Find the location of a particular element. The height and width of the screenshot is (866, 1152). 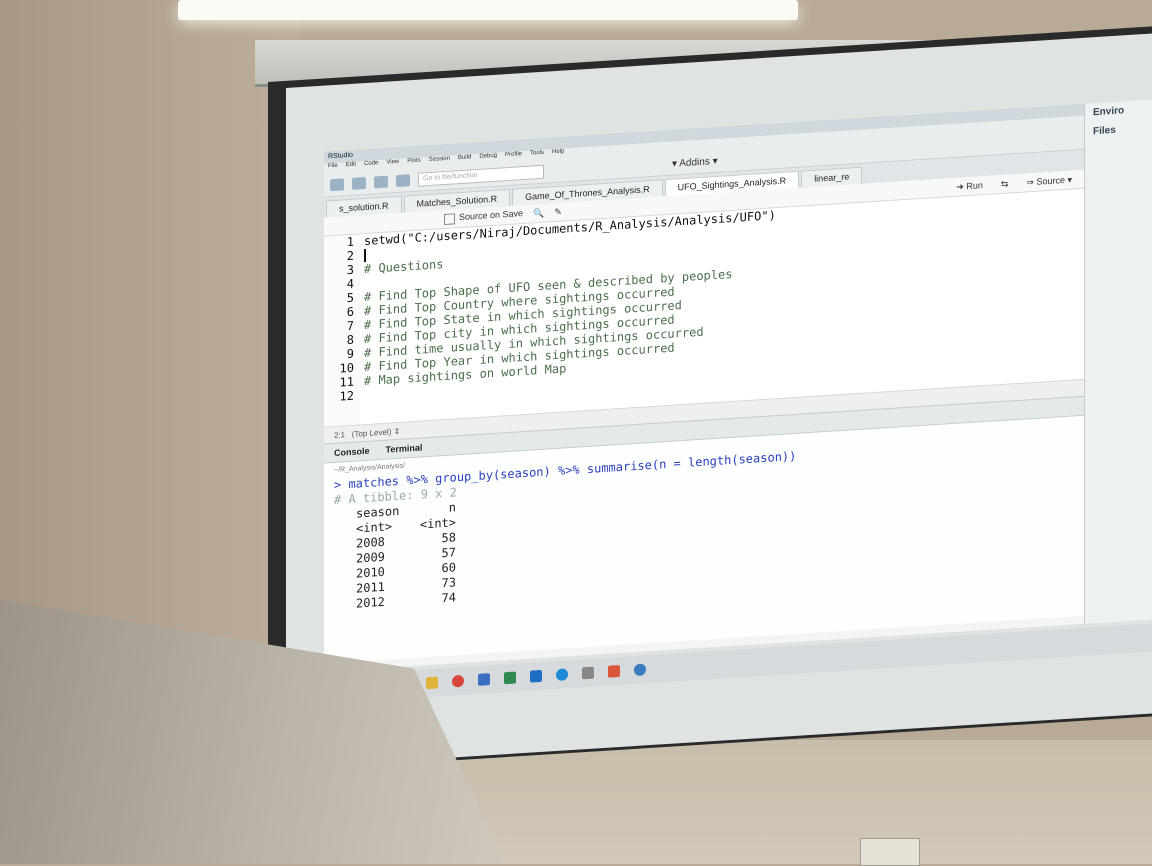

menu-tools: Tools is located at coordinates (537, 156).